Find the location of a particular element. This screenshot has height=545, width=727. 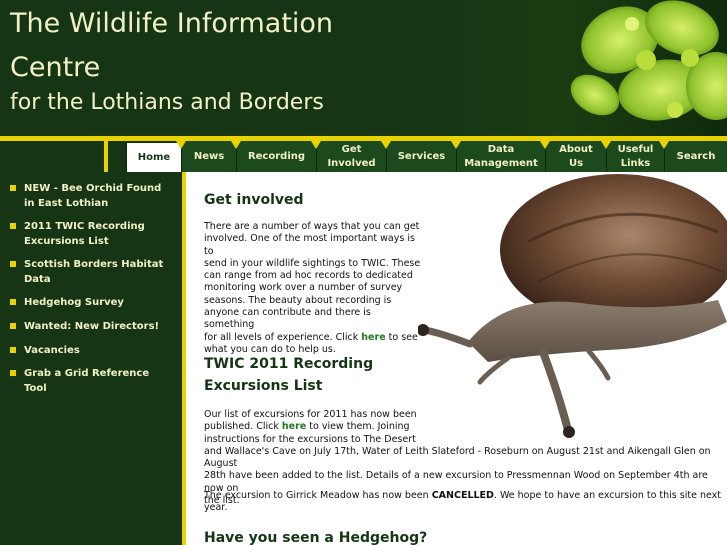

tab-label: Recording is located at coordinates (276, 156).